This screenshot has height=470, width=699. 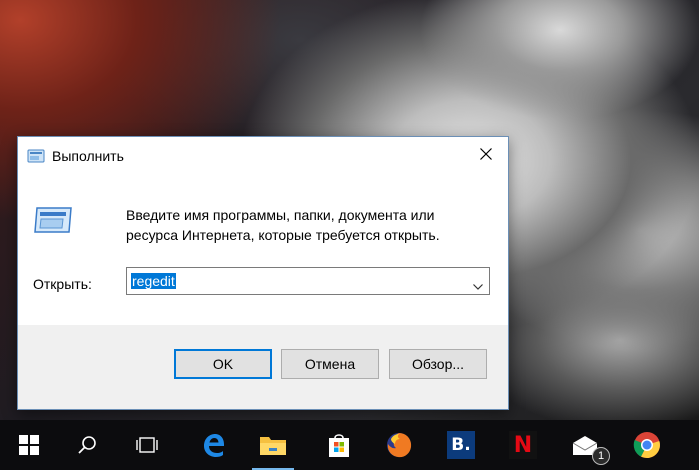 I want to click on store-icon, so click(x=339, y=445).